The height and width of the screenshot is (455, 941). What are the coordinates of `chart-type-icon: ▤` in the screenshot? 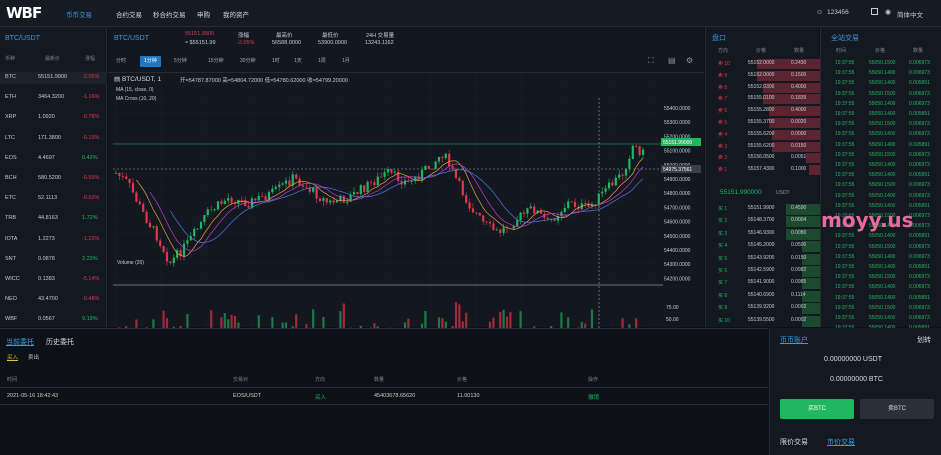 It's located at (672, 60).